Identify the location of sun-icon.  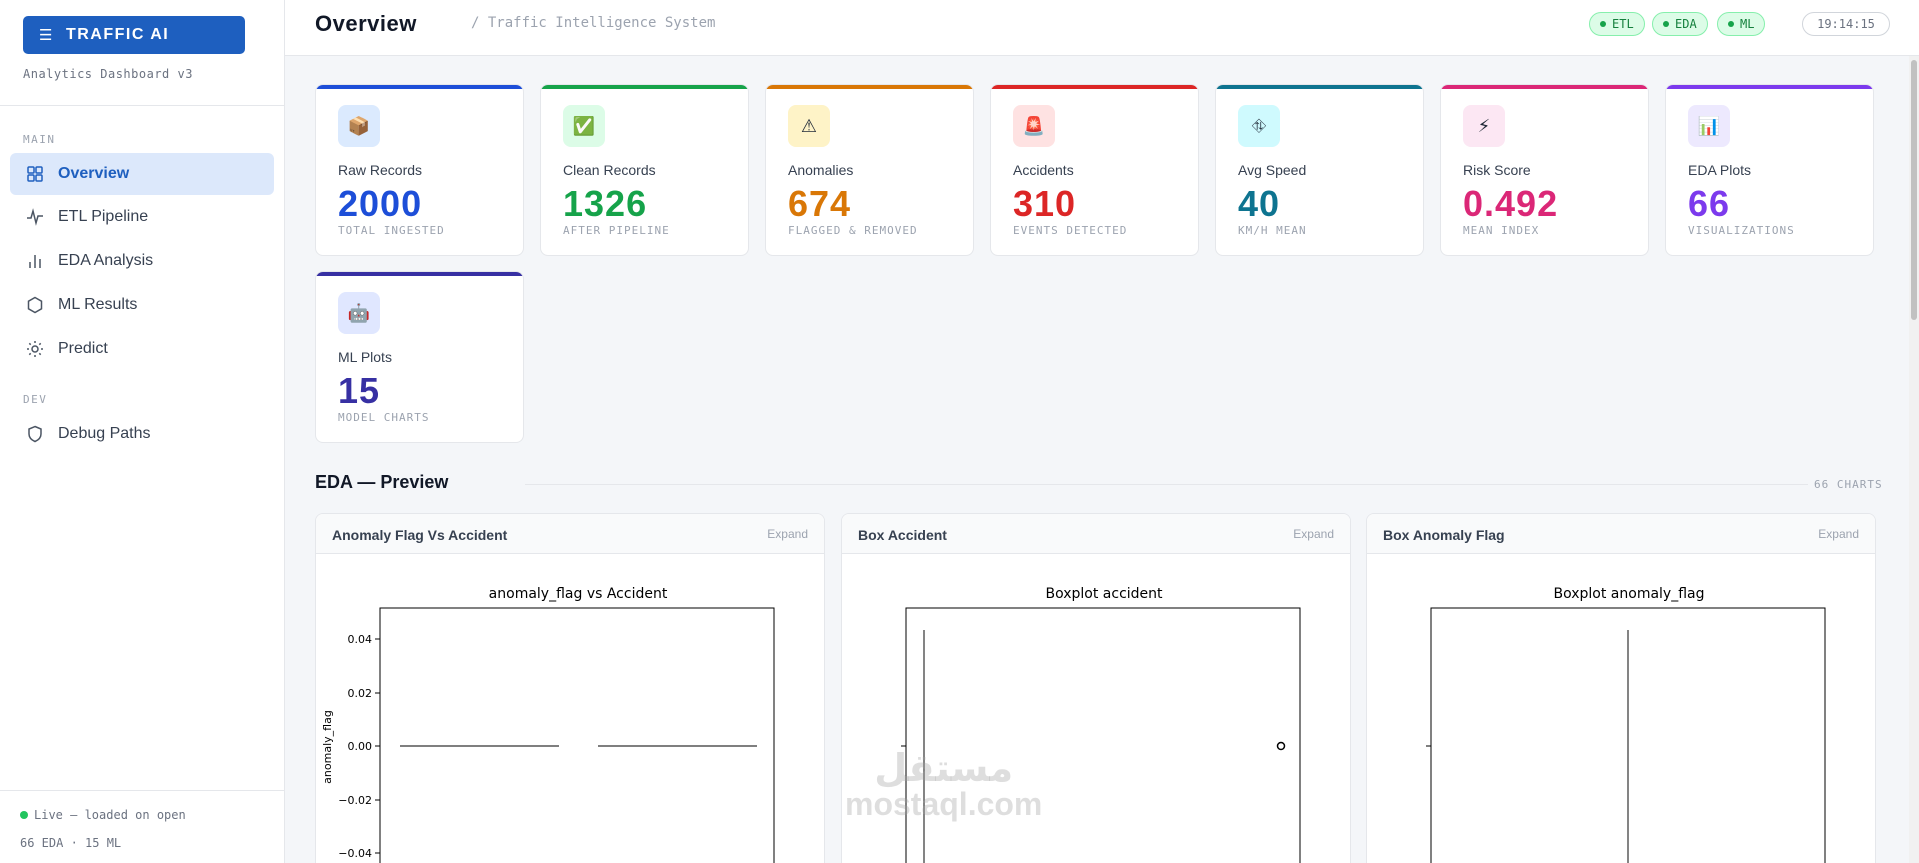
(35, 349).